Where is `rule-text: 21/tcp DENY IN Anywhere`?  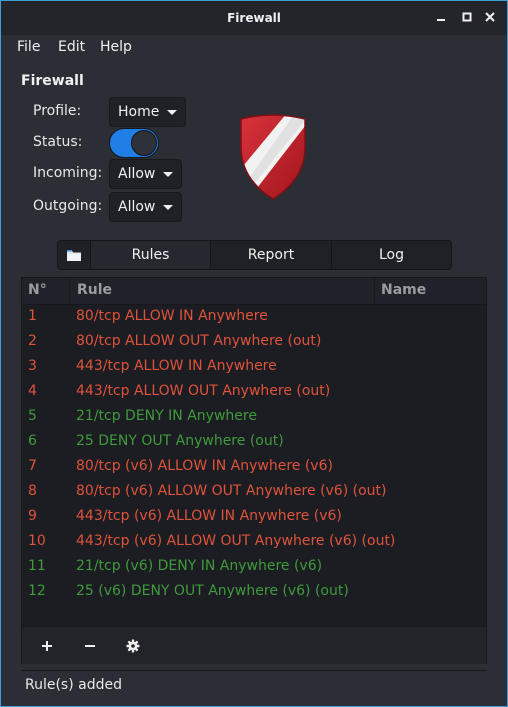 rule-text: 21/tcp DENY IN Anywhere is located at coordinates (166, 416).